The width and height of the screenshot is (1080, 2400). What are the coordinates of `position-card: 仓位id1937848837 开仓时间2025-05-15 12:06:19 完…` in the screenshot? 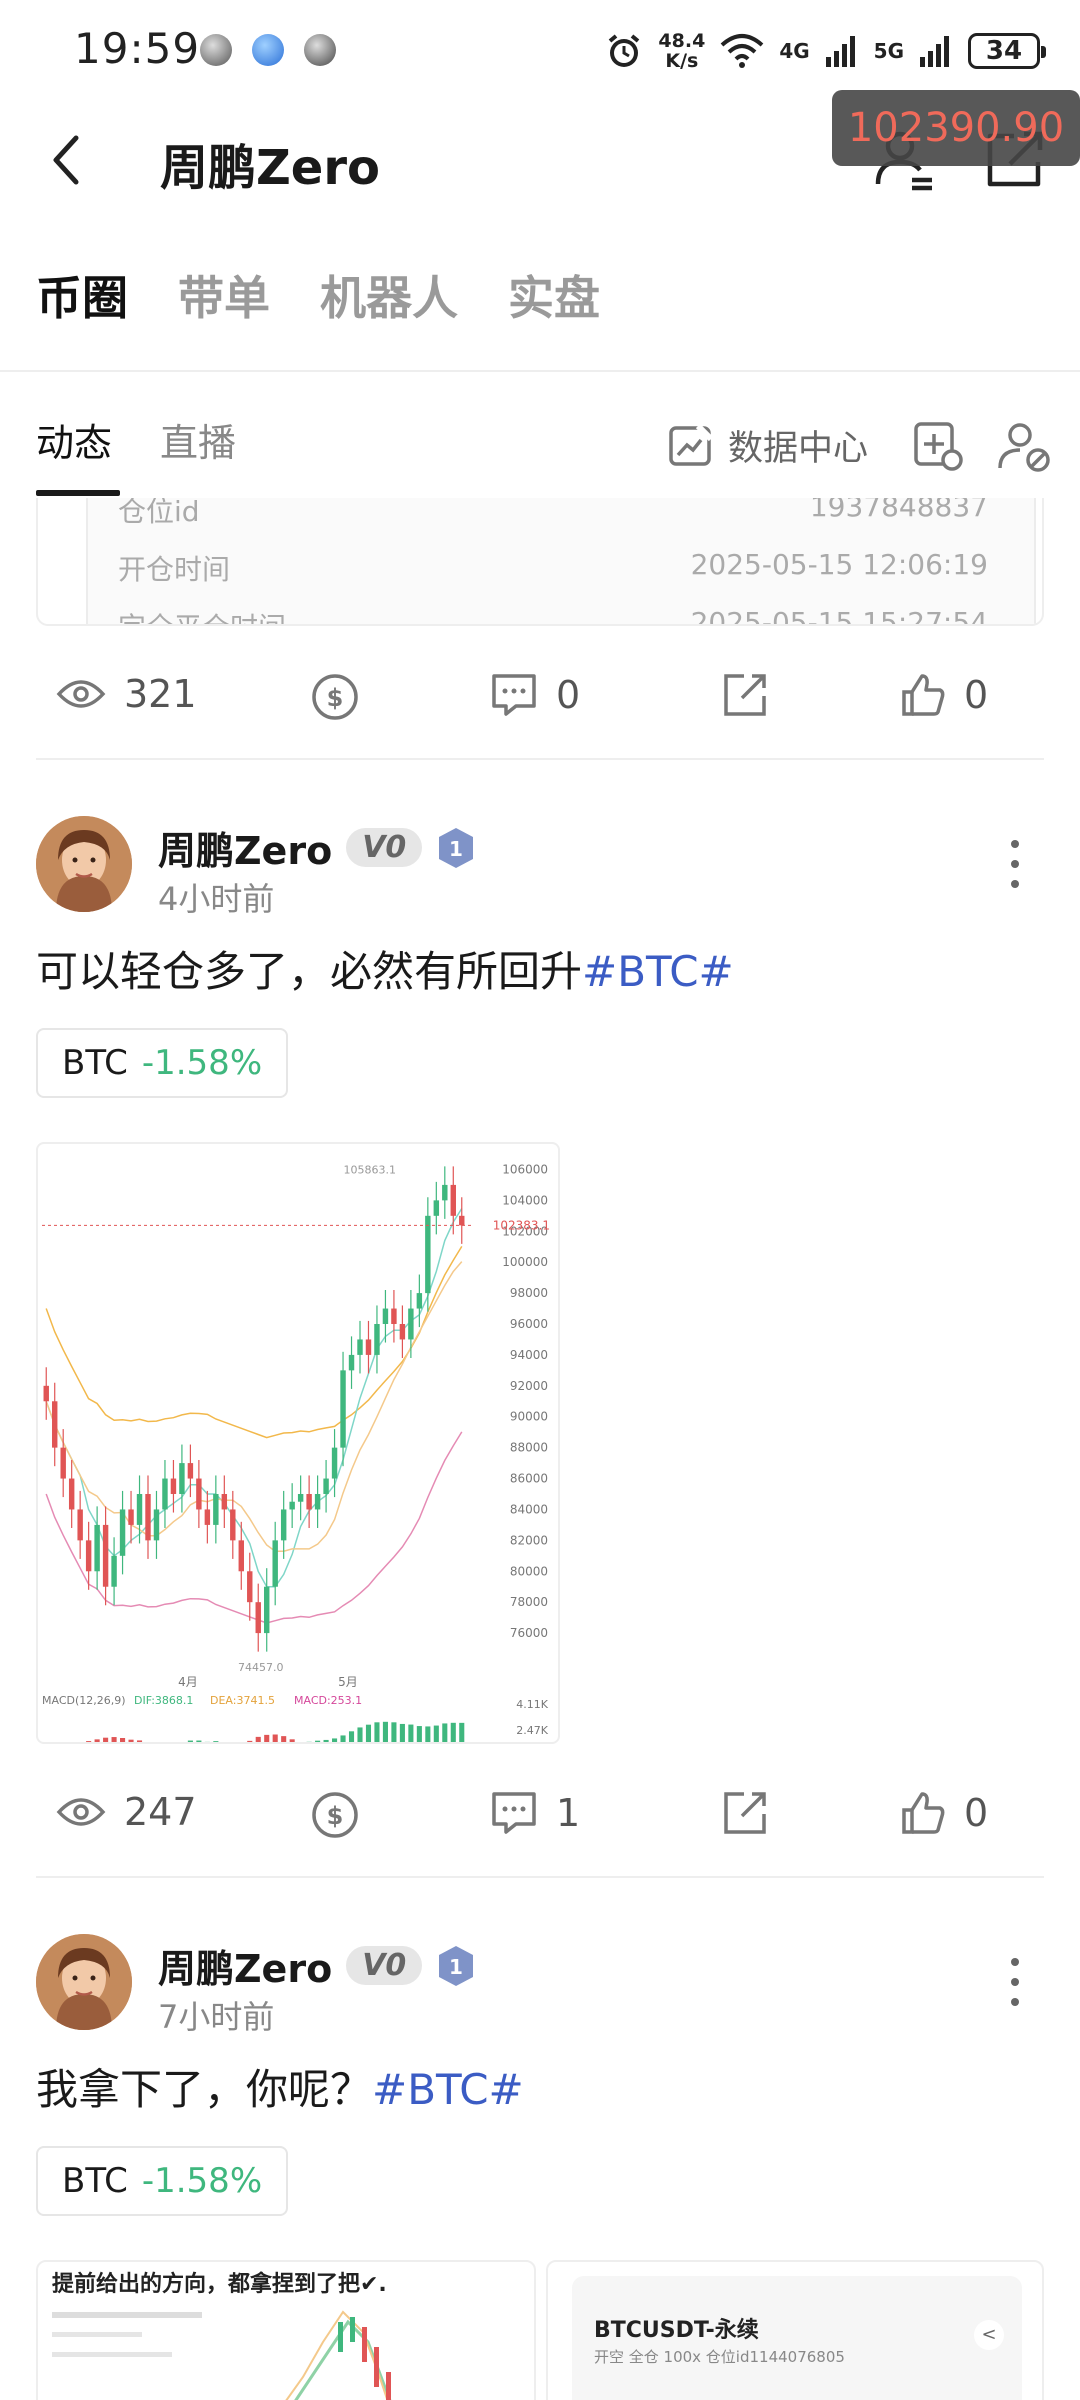 It's located at (540, 562).